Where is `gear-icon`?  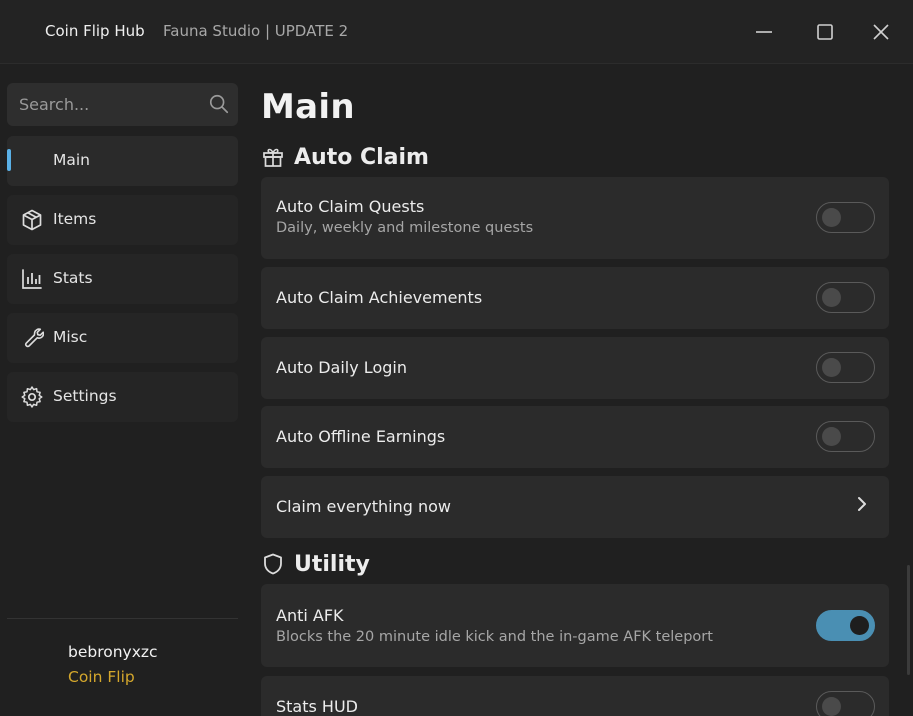 gear-icon is located at coordinates (32, 397).